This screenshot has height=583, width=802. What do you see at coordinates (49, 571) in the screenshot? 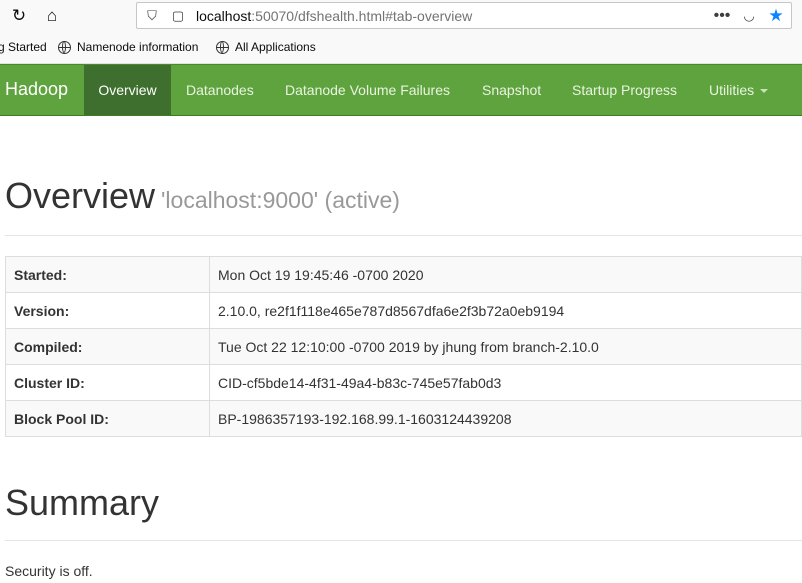
I see `security-status: Security is off.` at bounding box center [49, 571].